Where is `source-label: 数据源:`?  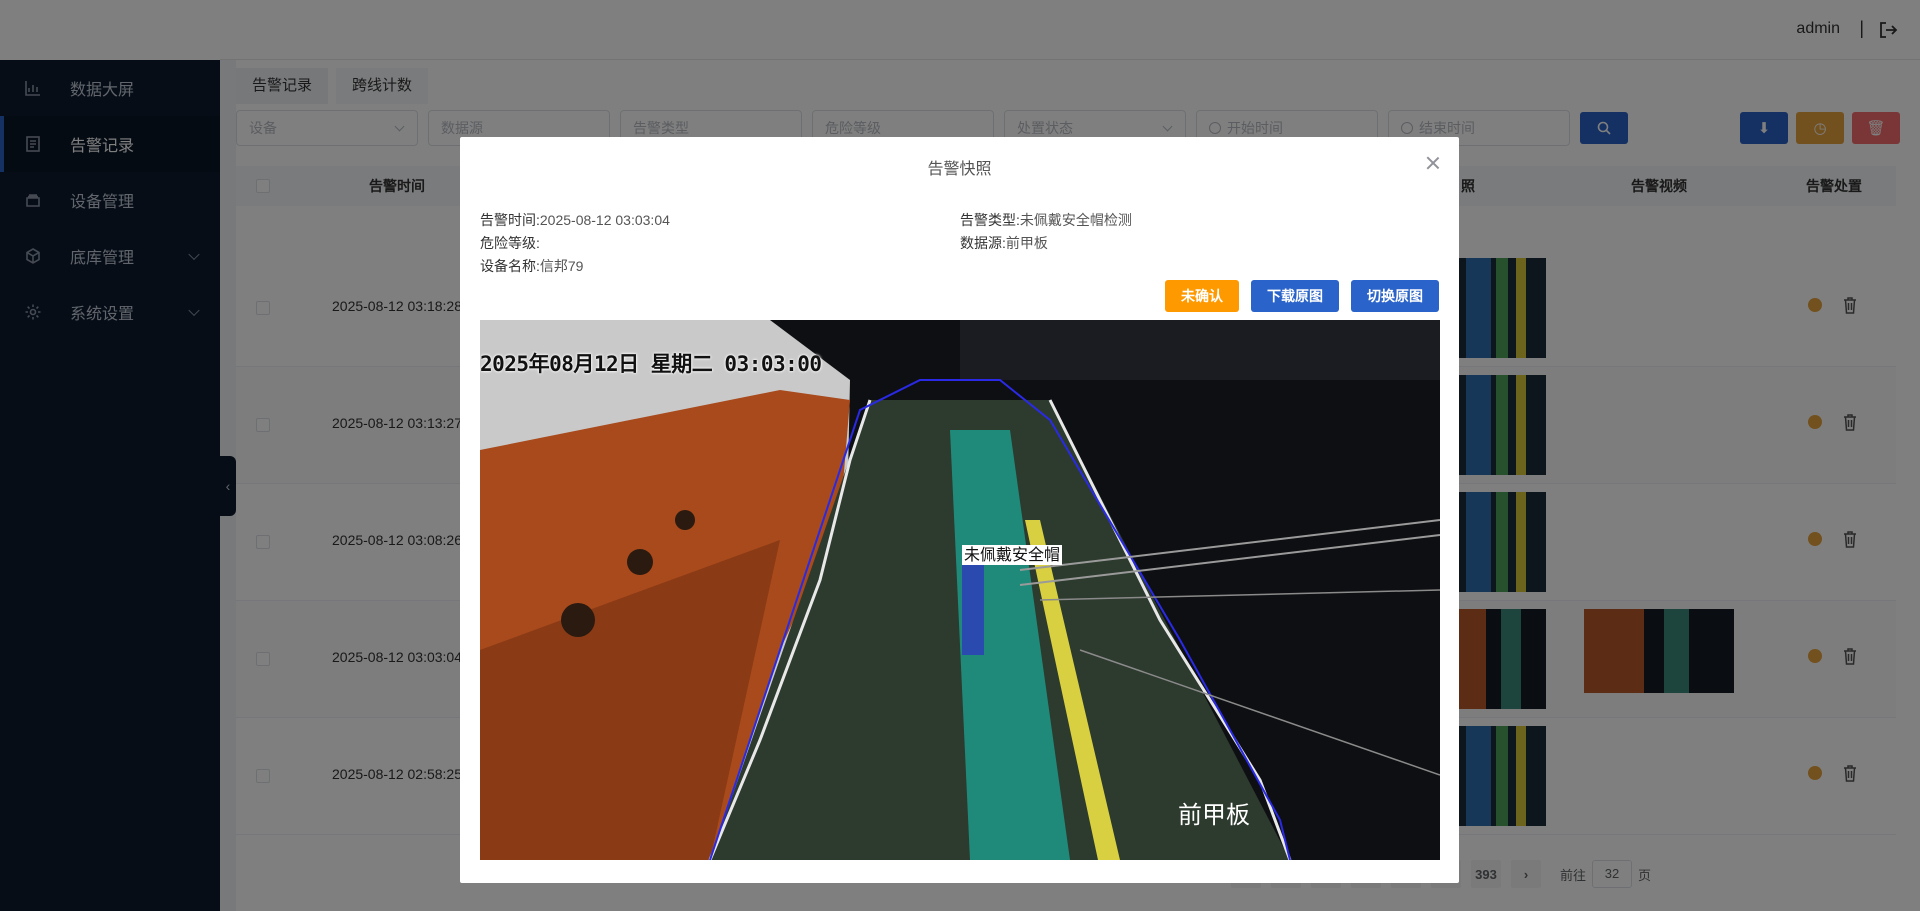
source-label: 数据源: is located at coordinates (983, 243).